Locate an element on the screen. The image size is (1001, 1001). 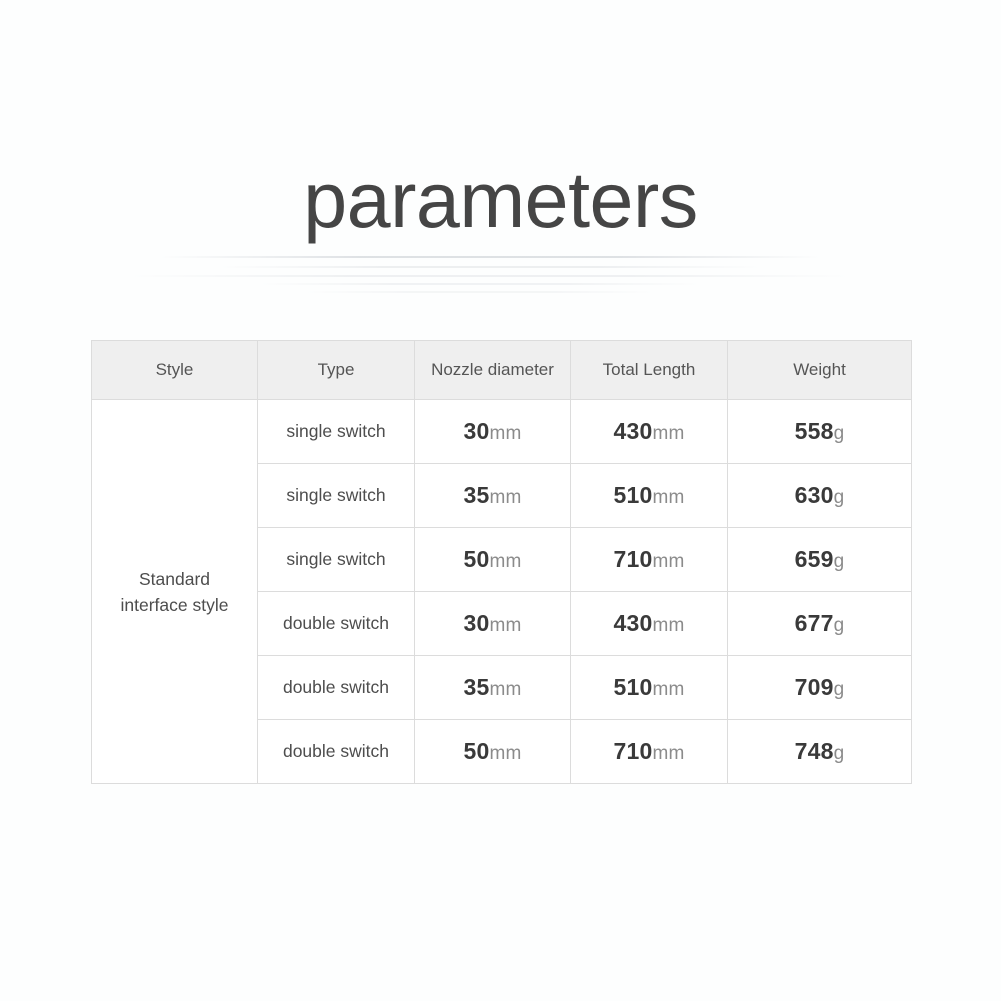
cell-weight: 748g is located at coordinates (819, 751).